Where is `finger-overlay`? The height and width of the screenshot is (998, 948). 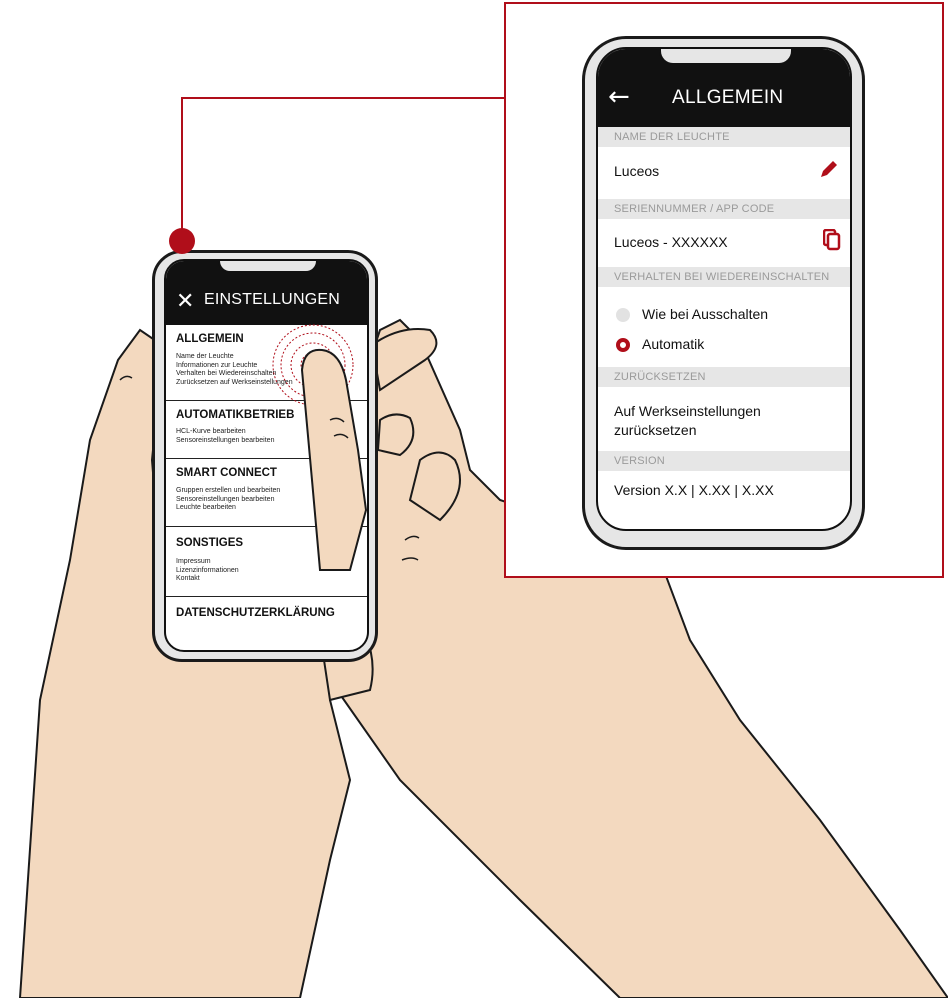
finger-overlay is located at coordinates (334, 459).